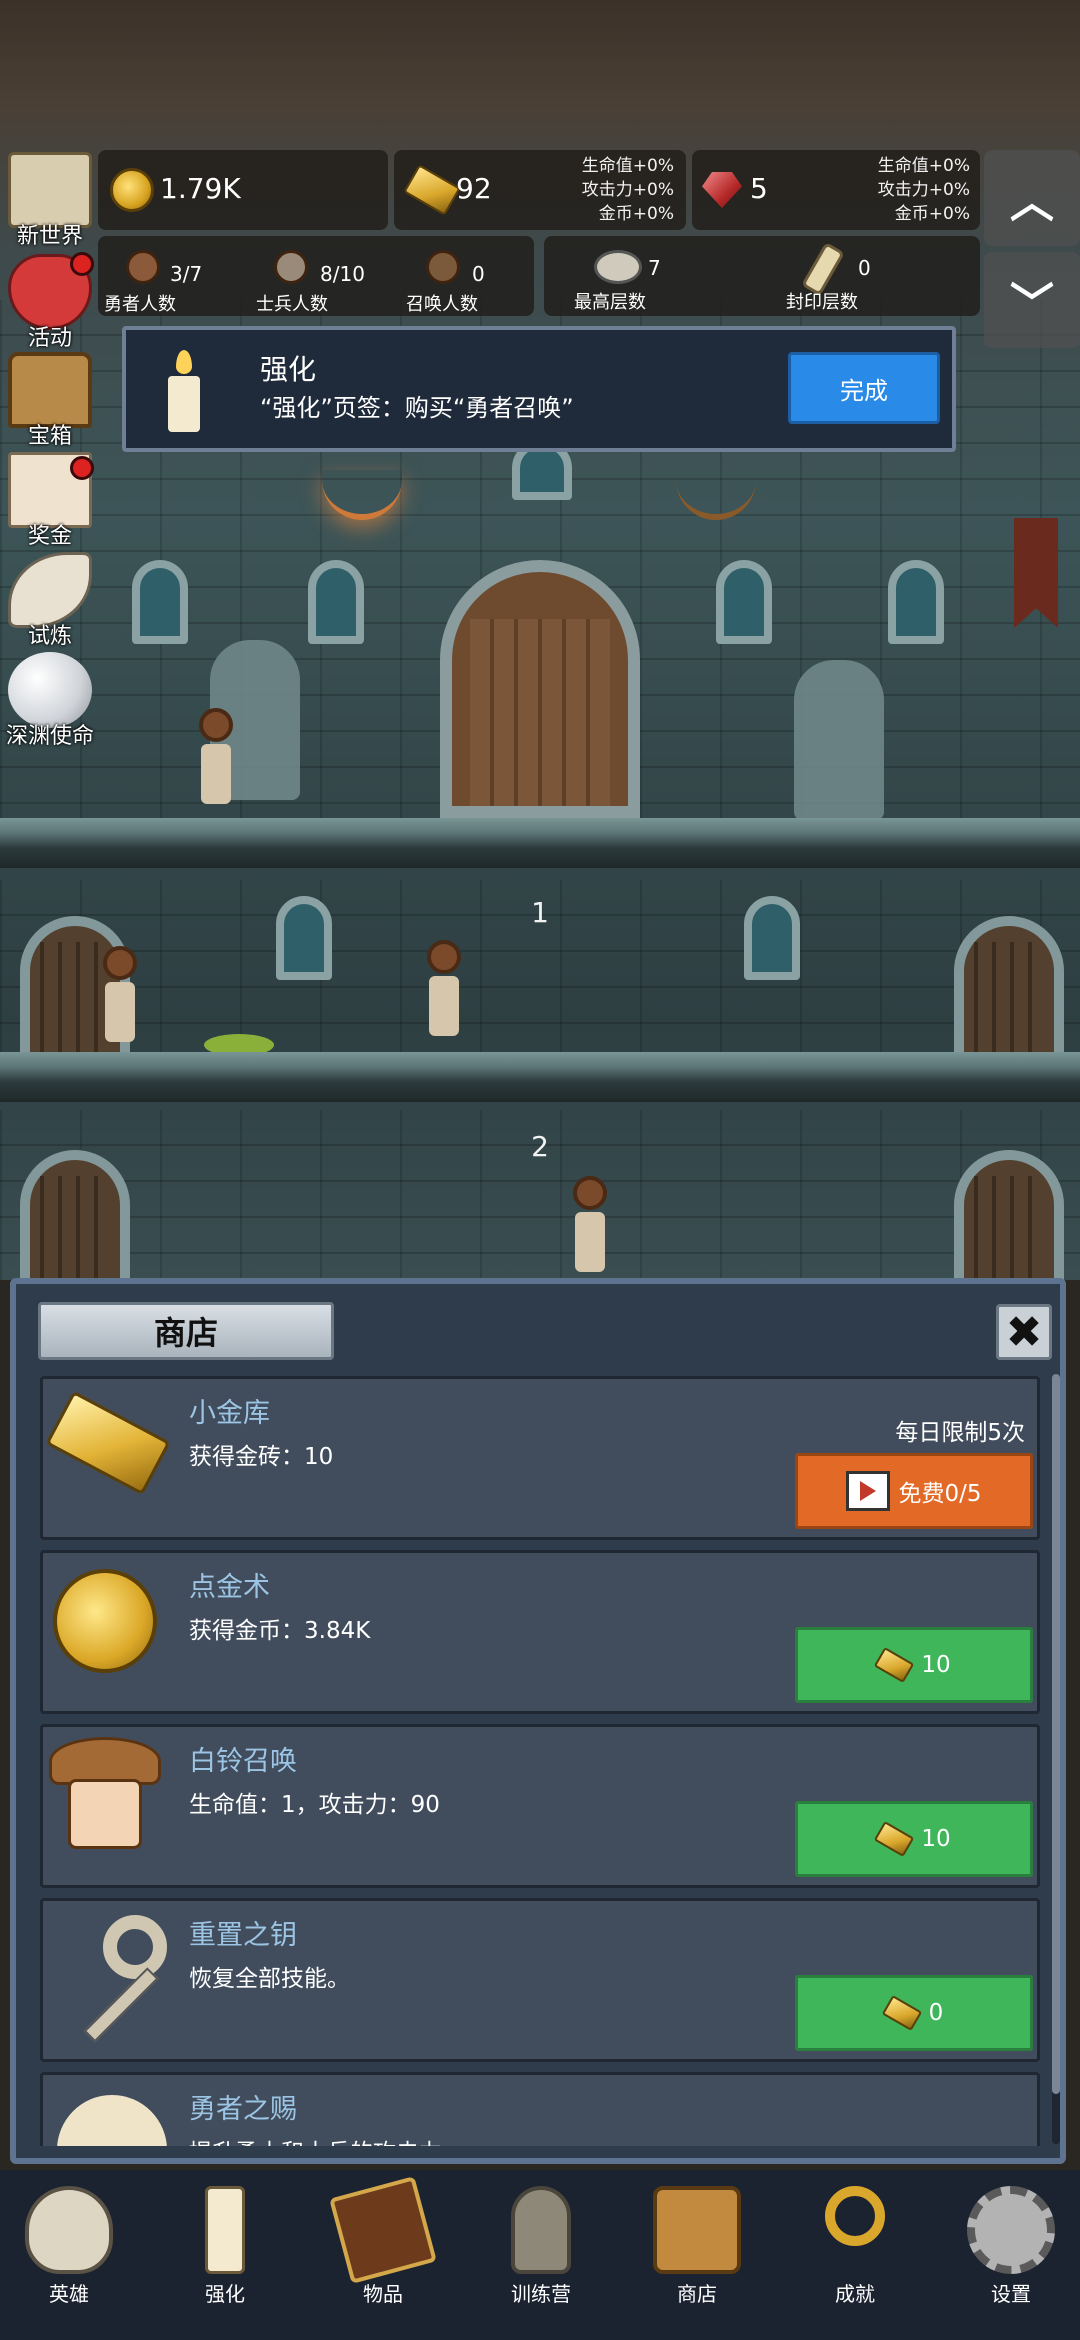  Describe the element at coordinates (540, 1980) in the screenshot. I see `shop-item-reset-key: 重置之钥 恢复全部技能。 0` at that location.